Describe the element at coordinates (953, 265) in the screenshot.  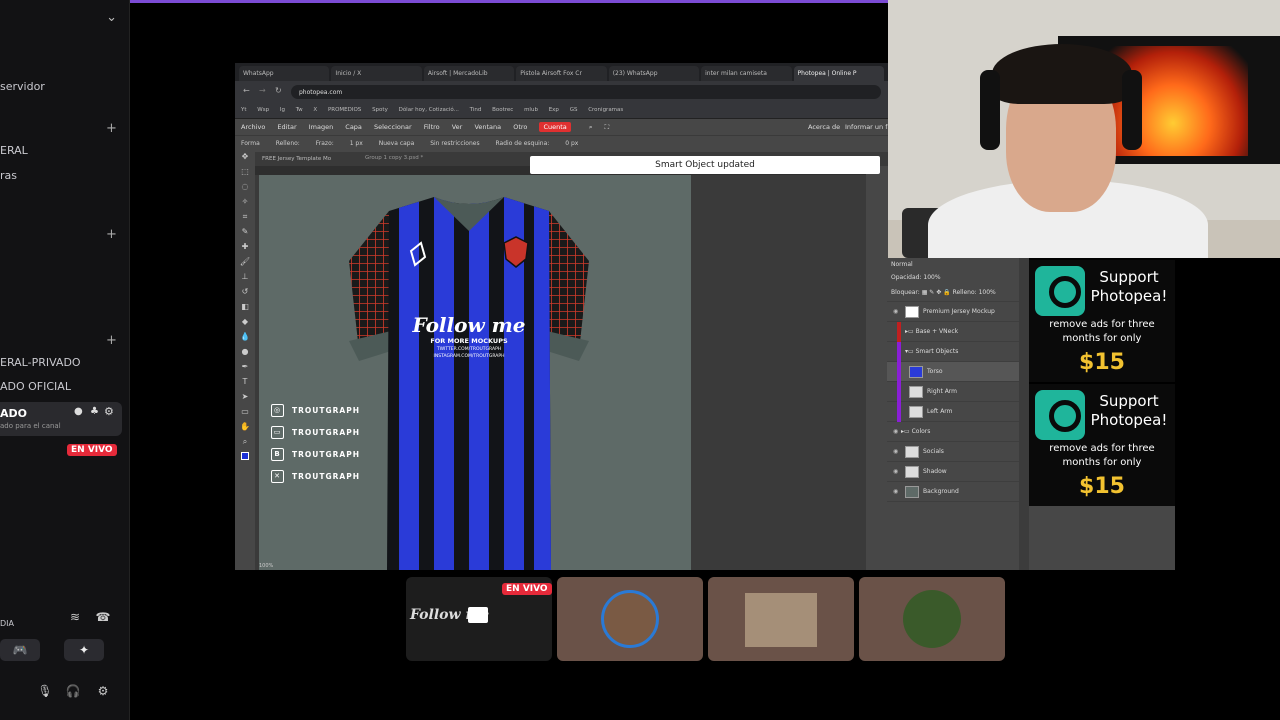
I see `blend-mode-select: Normal` at that location.